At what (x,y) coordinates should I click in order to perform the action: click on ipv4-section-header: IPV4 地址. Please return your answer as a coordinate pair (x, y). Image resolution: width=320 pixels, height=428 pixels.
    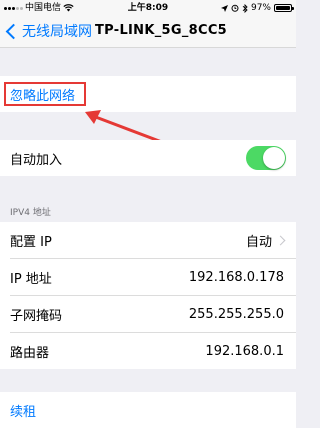
    Looking at the image, I should click on (30, 213).